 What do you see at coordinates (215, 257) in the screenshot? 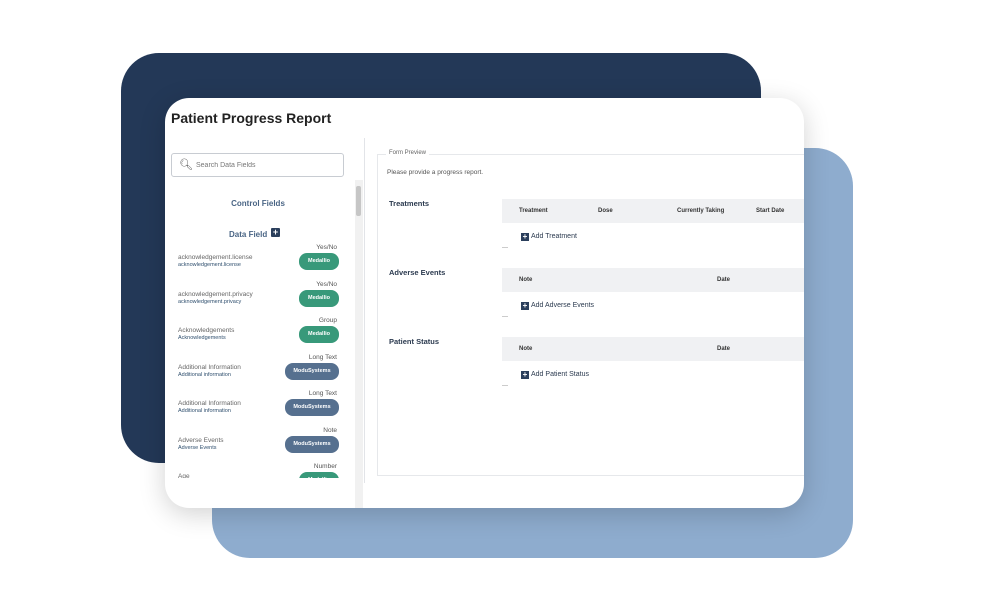
I see `field-name: acknowledgement.license` at bounding box center [215, 257].